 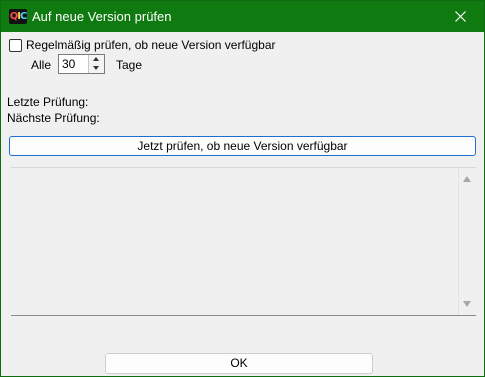 I want to click on next-check-label: Nächste Prüfung:, so click(x=53, y=118).